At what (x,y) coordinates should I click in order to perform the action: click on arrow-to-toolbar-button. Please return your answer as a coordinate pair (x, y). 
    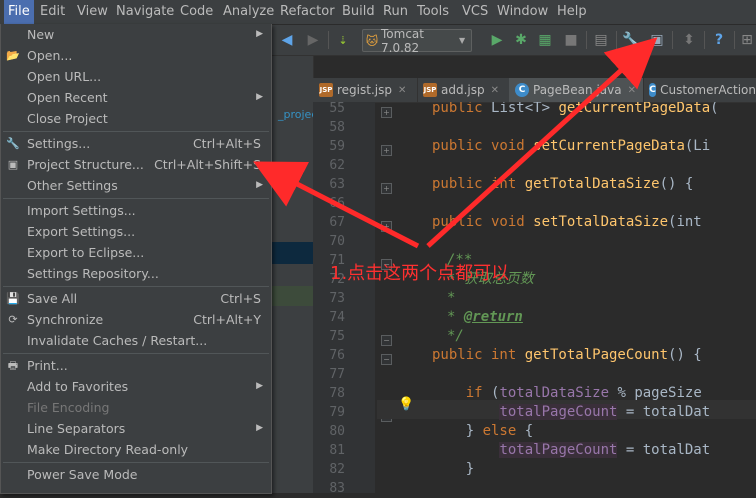
    Looking at the image, I should click on (542, 142).